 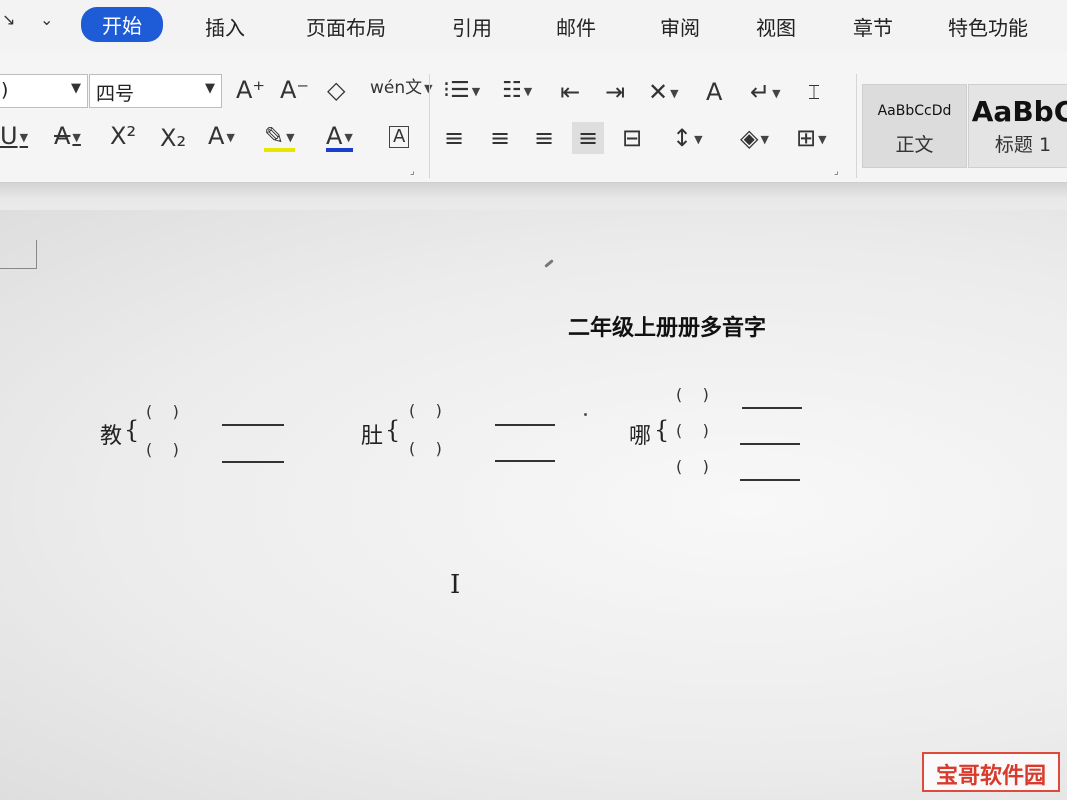 I want to click on polyphone-char: 肚, so click(x=372, y=436).